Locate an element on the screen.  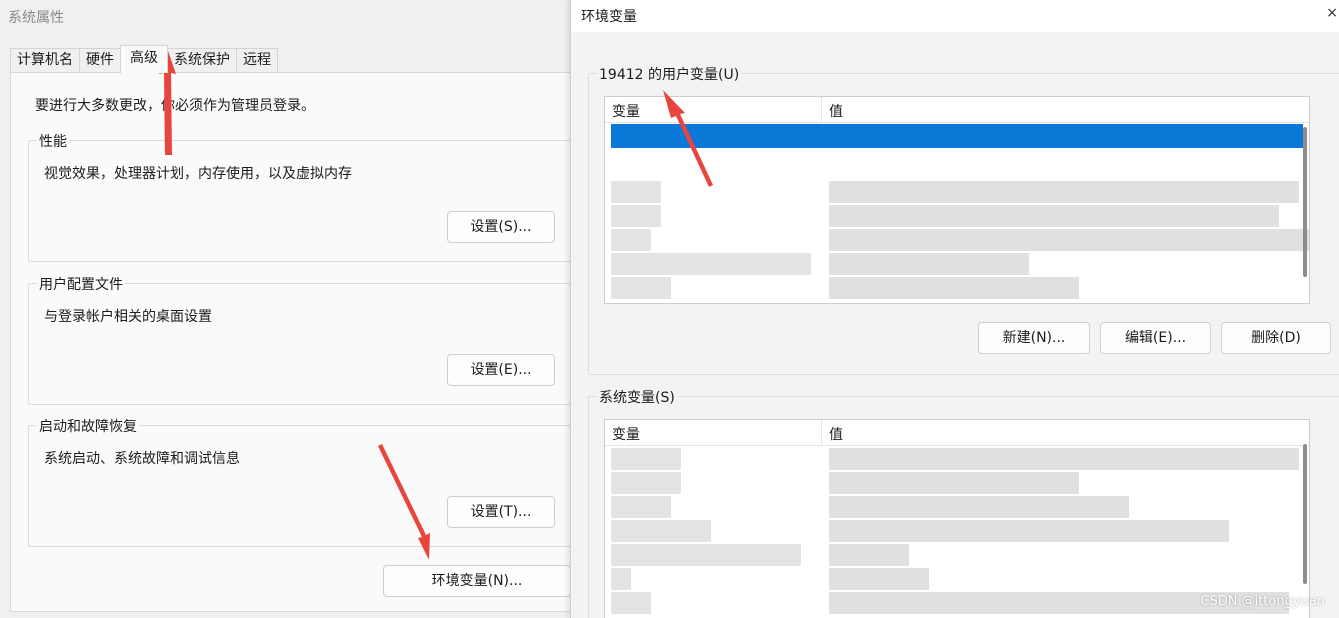
startup-recovery-desc: 系统启动、系统故障和调试信息 is located at coordinates (142, 459).